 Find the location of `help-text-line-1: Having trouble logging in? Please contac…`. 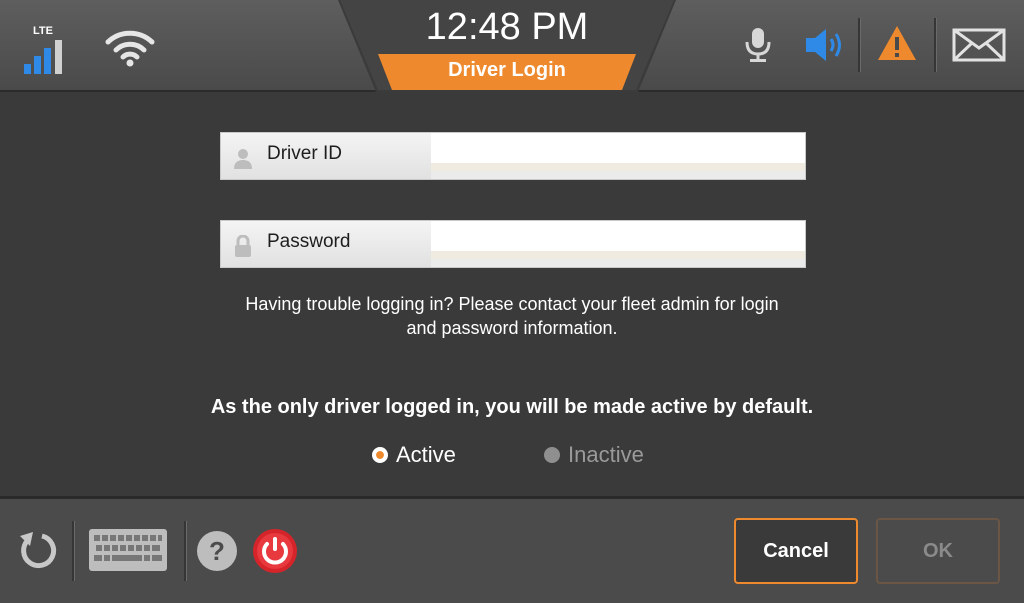

help-text-line-1: Having trouble logging in? Please contac… is located at coordinates (512, 304).